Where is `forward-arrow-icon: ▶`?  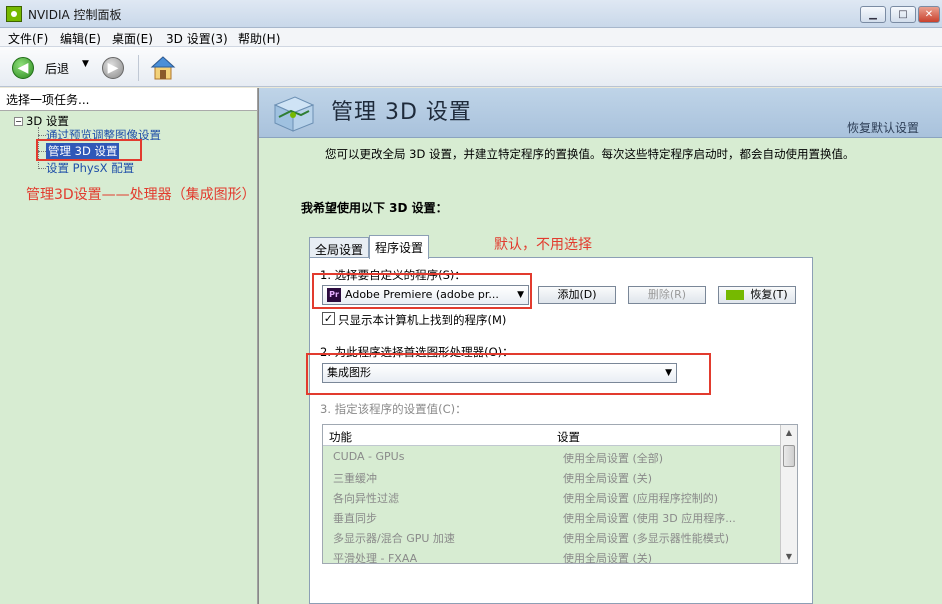
forward-arrow-icon: ▶ is located at coordinates (113, 68).